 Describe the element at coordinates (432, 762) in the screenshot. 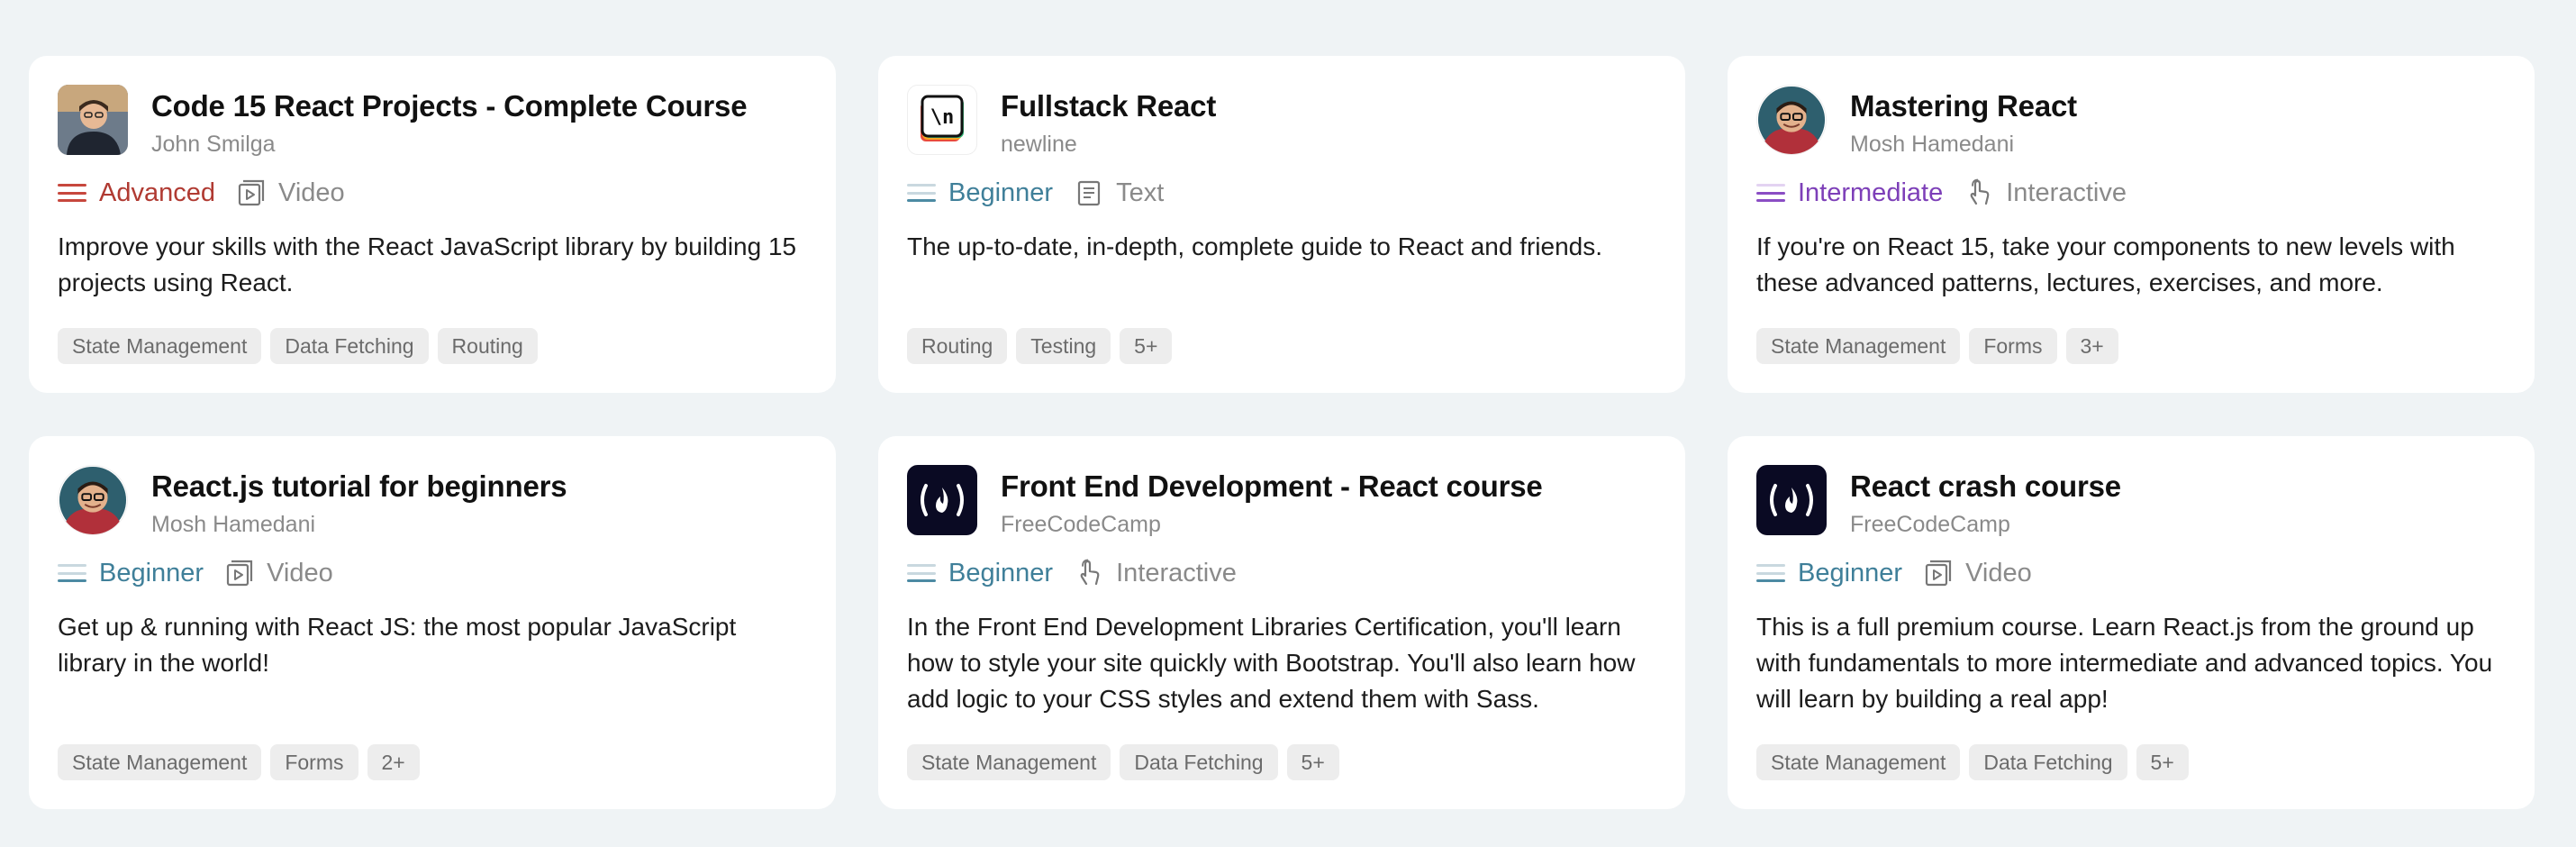

I see `tag-list: State Management Forms 2+` at that location.